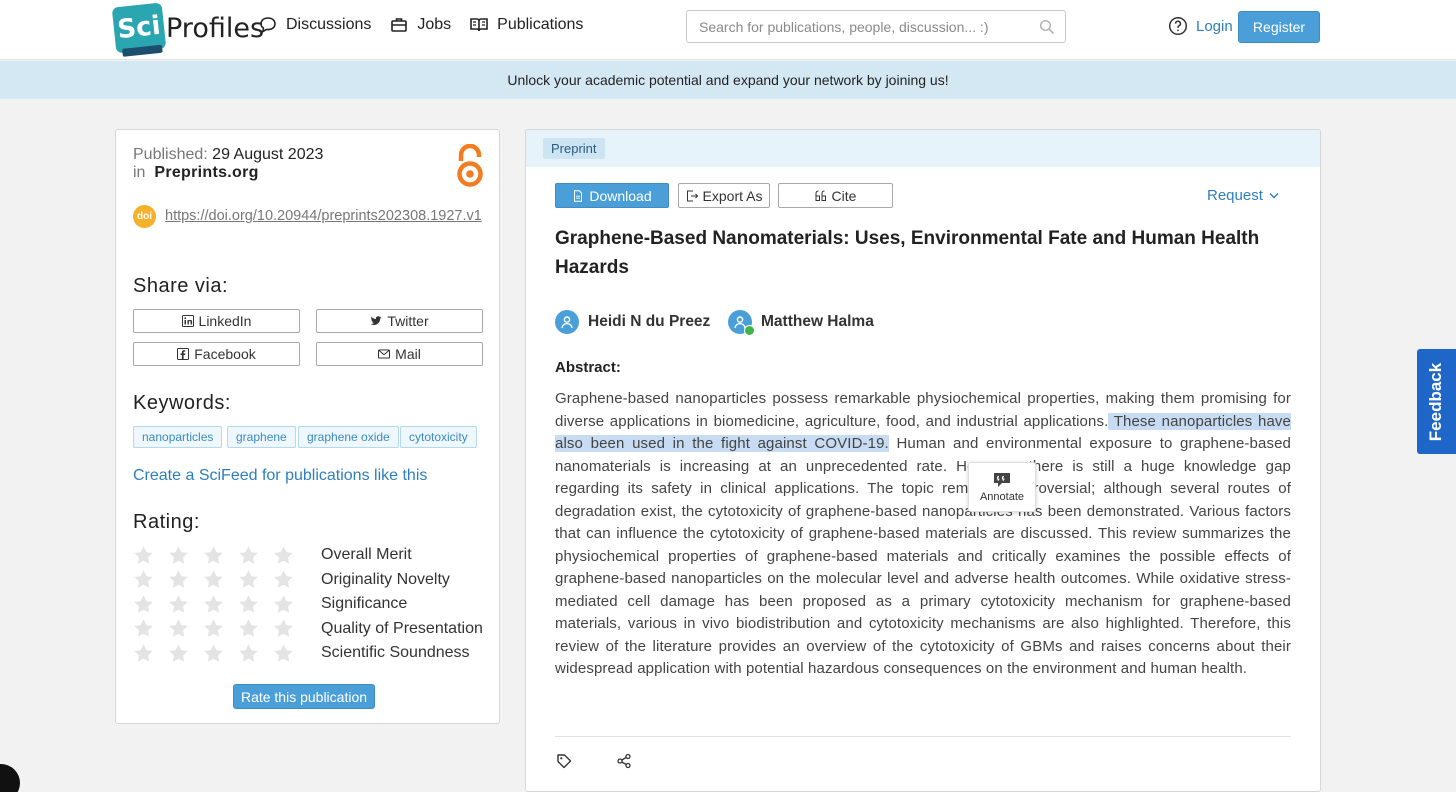 The image size is (1456, 792). Describe the element at coordinates (268, 25) in the screenshot. I see `chat-bubble-icon` at that location.